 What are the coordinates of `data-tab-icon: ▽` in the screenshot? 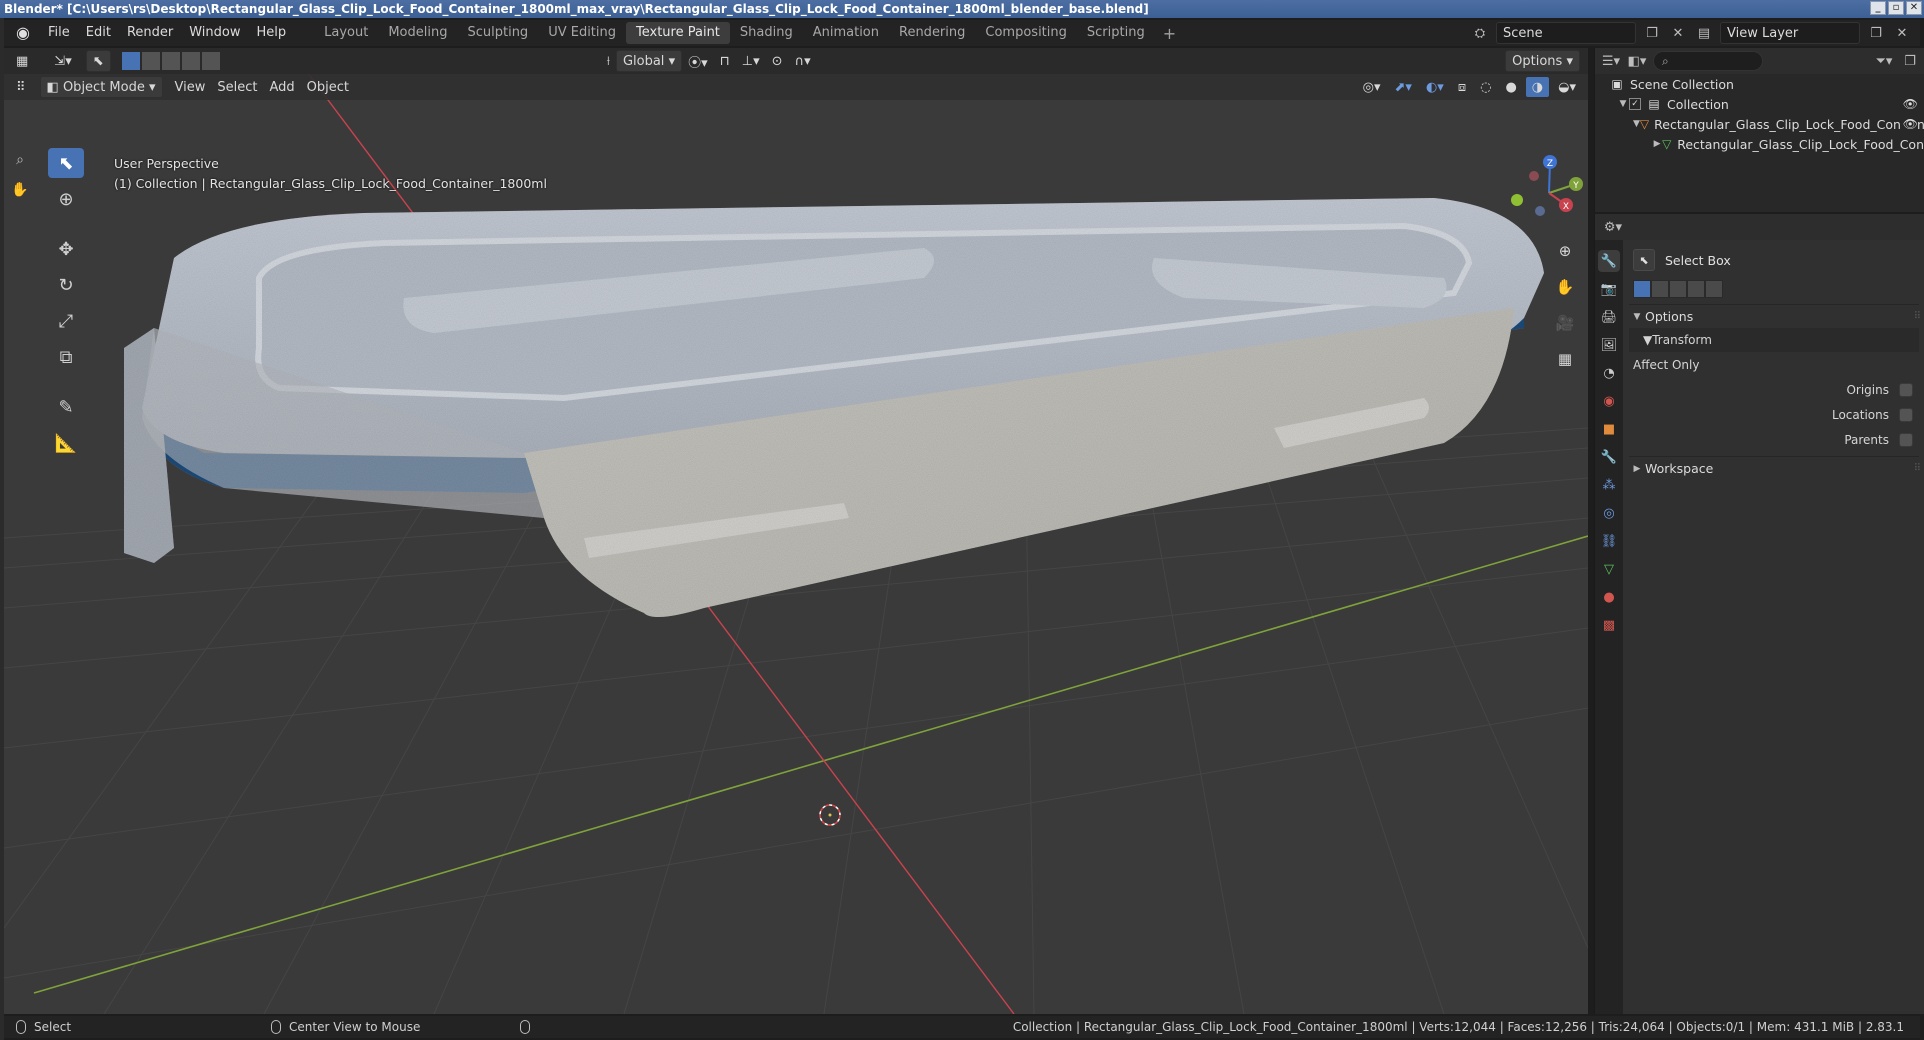 It's located at (1609, 569).